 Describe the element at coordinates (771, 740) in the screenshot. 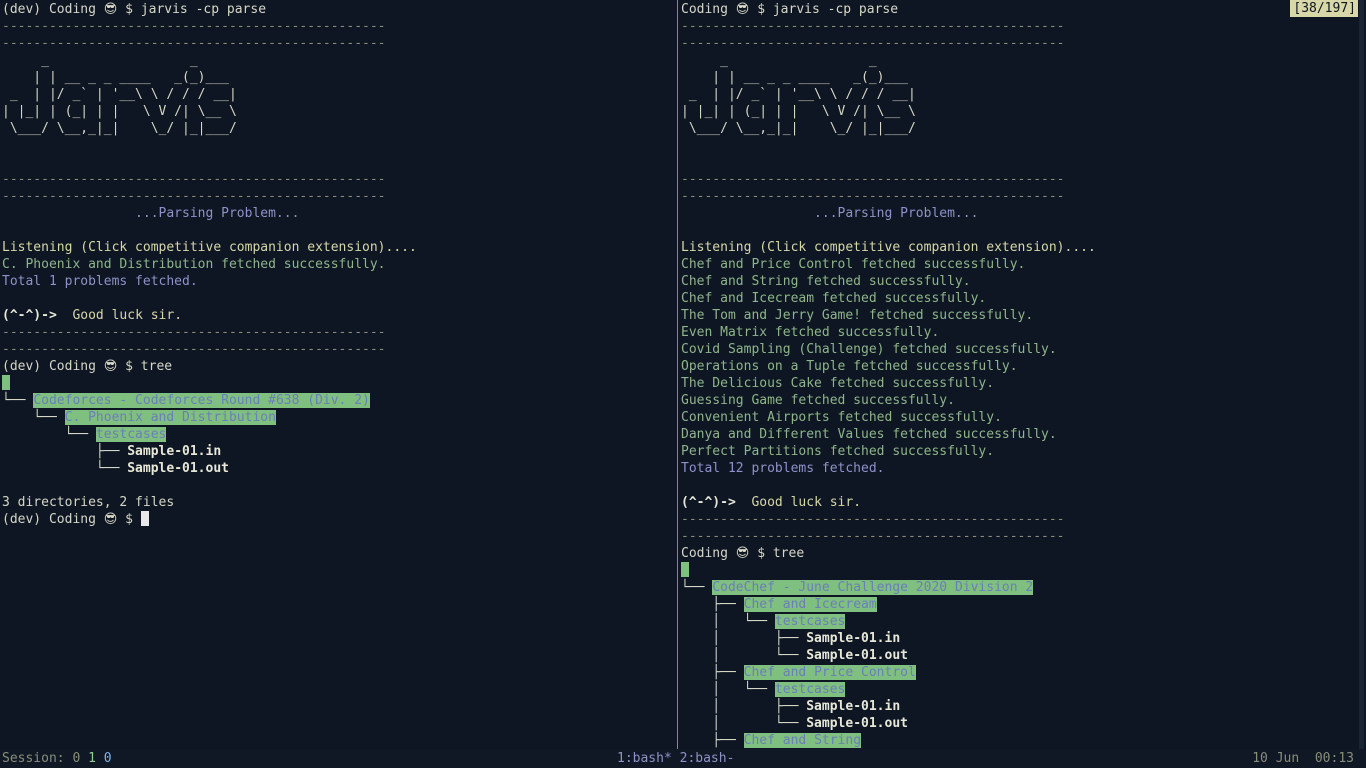

I see `tree-problem: ├── Chef and String` at that location.